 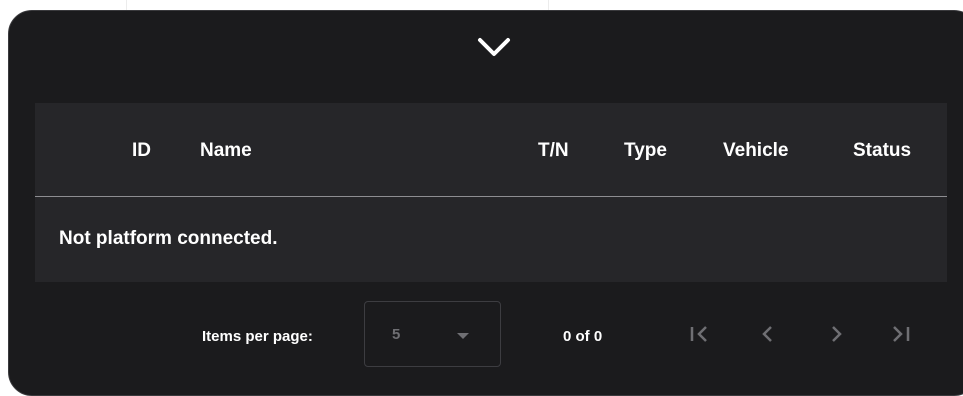 I want to click on last-page-button, so click(x=900, y=334).